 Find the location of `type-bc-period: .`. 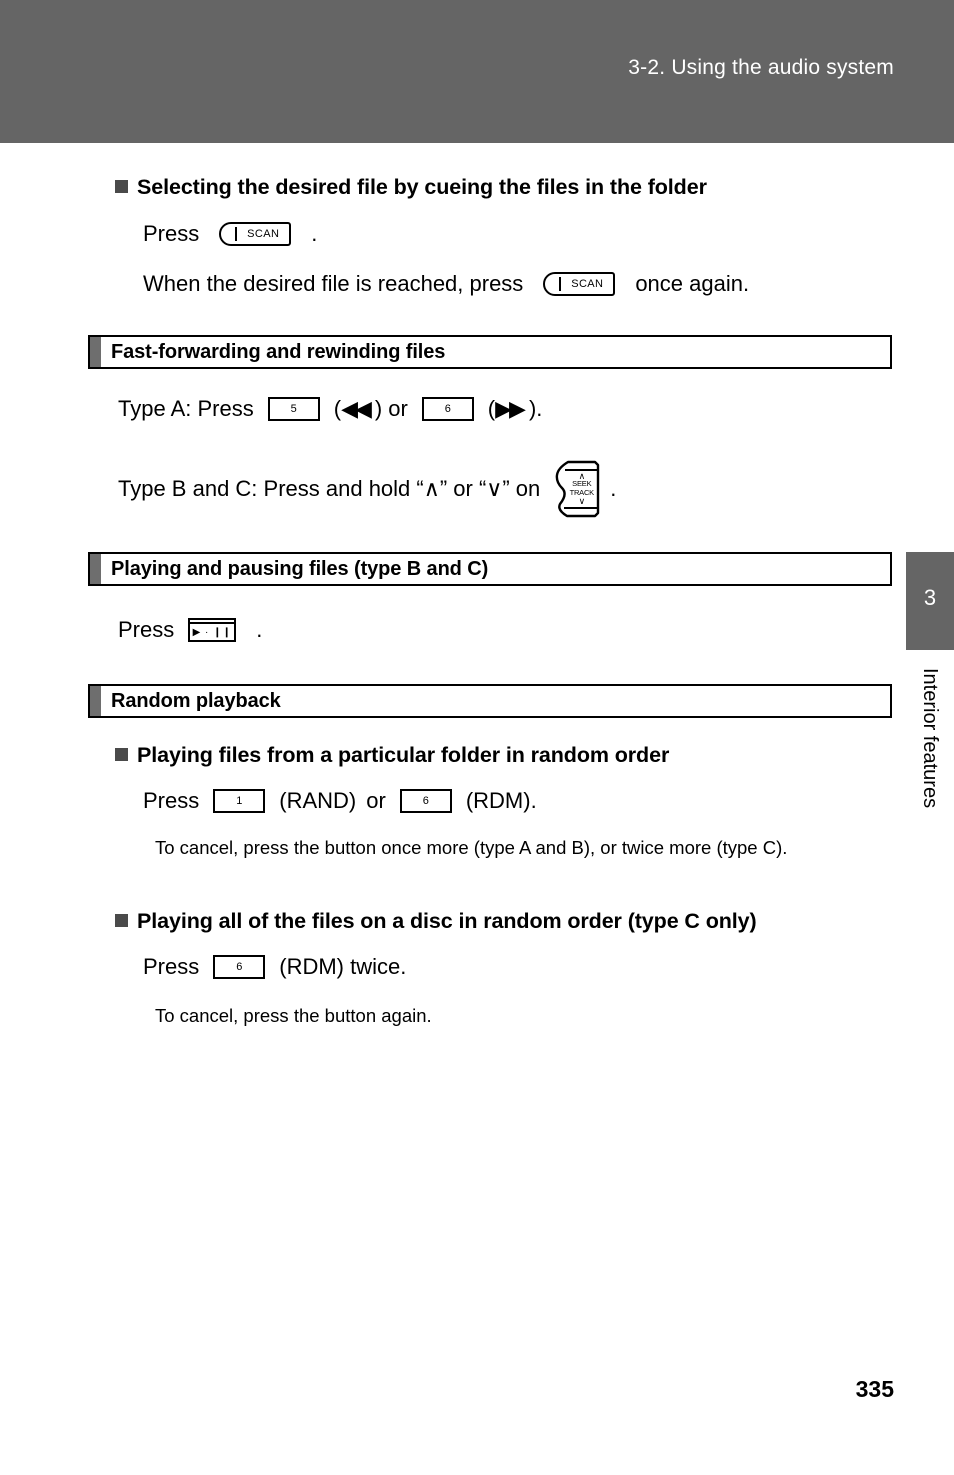

type-bc-period: . is located at coordinates (613, 488).